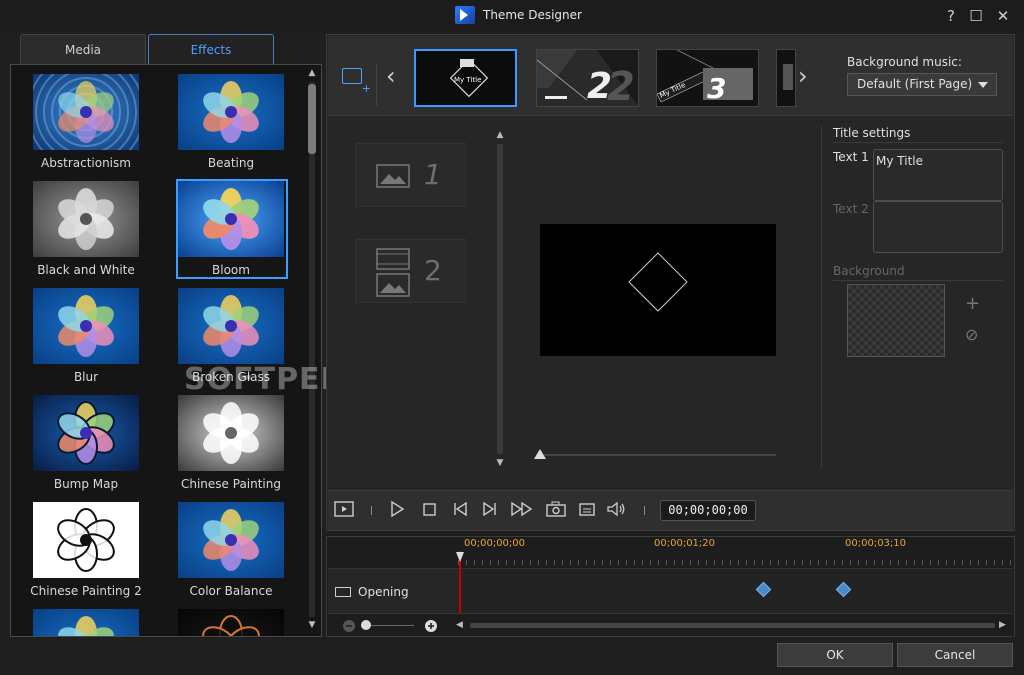 The image size is (1024, 675). Describe the element at coordinates (86, 163) in the screenshot. I see `effect-label: Abstractionism` at that location.